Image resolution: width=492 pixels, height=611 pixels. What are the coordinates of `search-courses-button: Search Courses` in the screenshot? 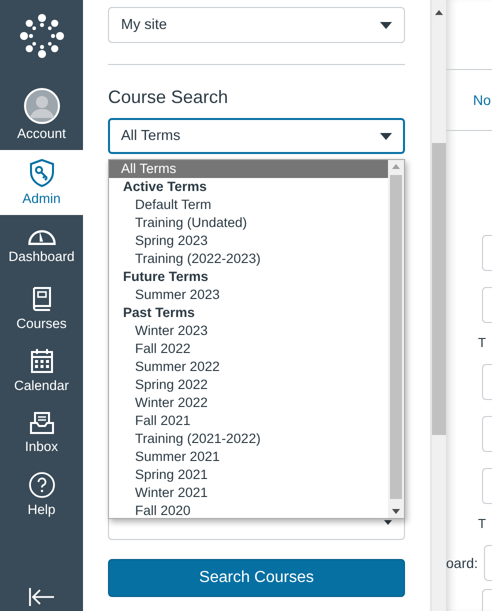 It's located at (256, 578).